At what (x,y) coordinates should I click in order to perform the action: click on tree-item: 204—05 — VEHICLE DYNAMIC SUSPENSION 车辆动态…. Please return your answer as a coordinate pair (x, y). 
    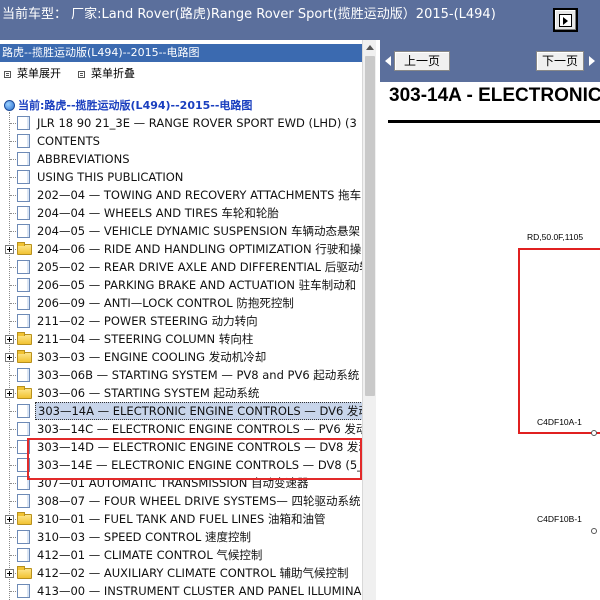
    Looking at the image, I should click on (181, 231).